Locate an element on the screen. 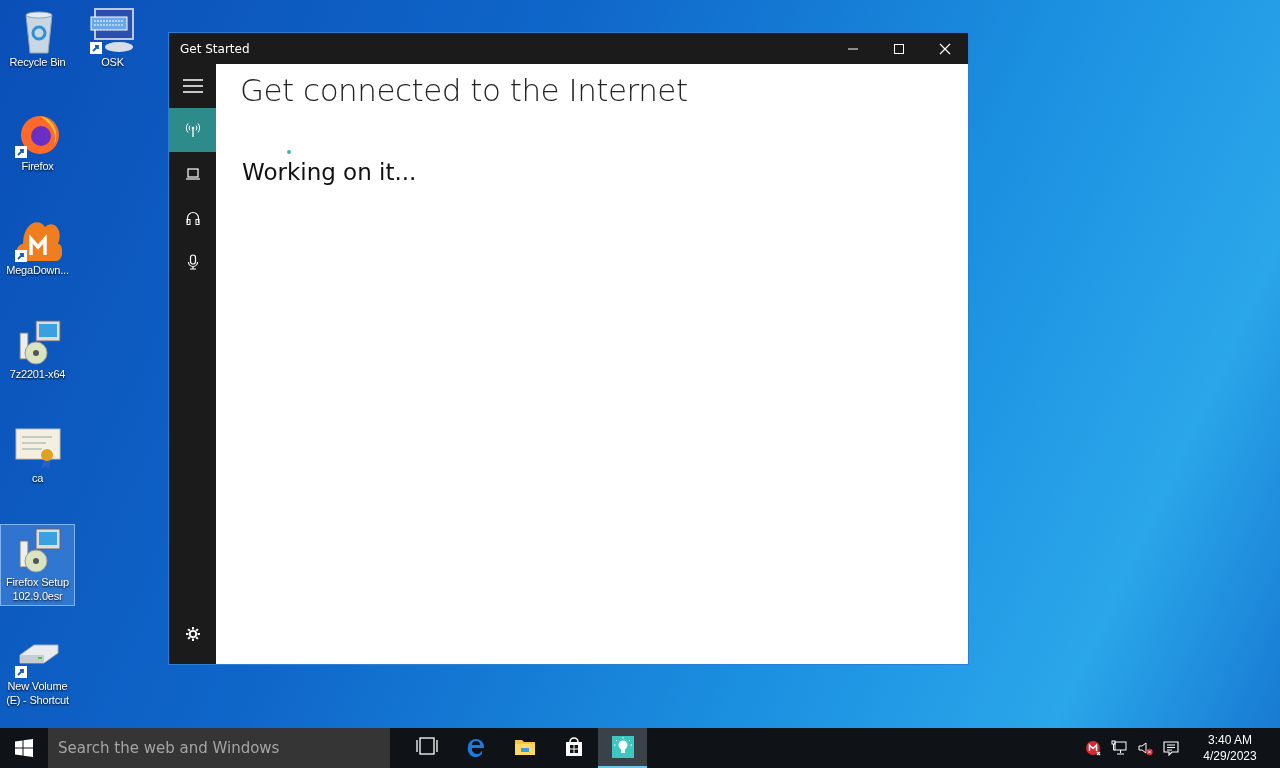 The height and width of the screenshot is (768, 1280). taskbar-app is located at coordinates (622, 748).